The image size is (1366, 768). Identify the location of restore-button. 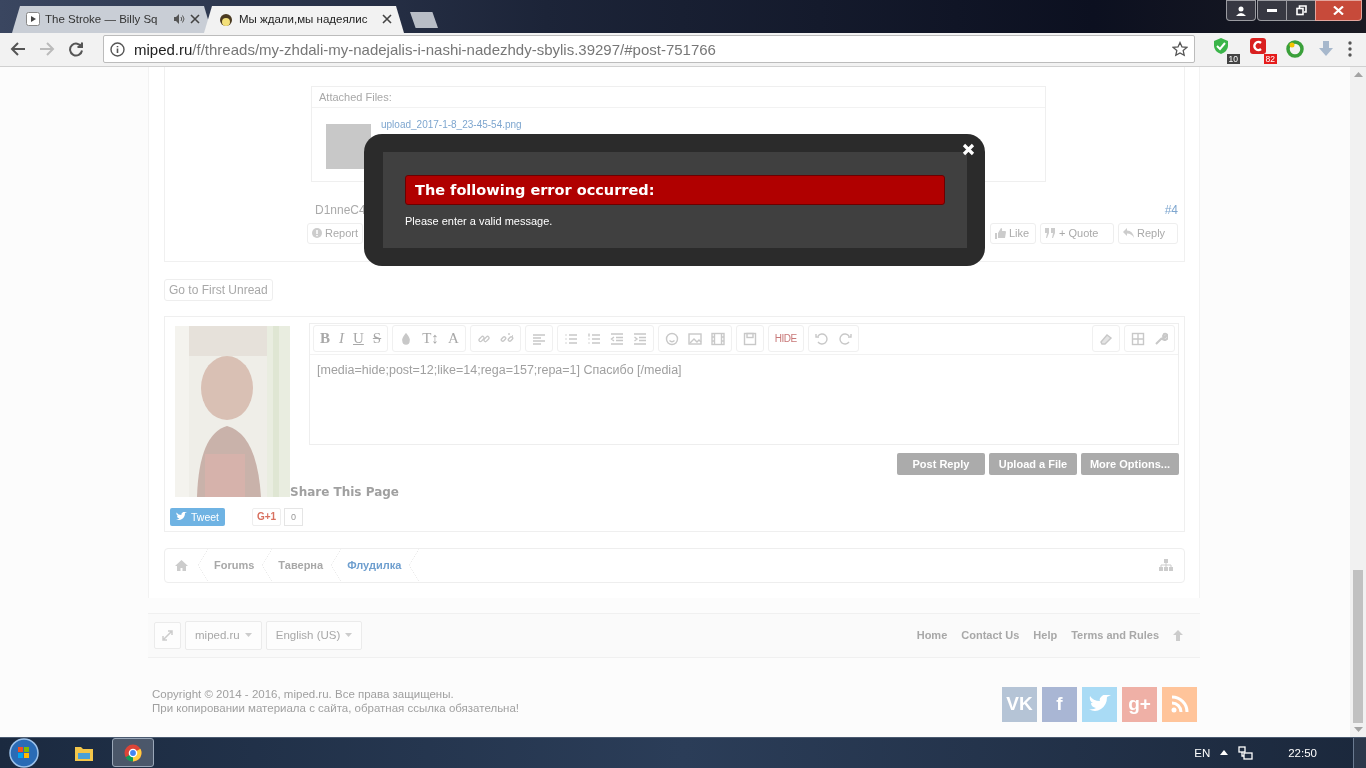
(1300, 10).